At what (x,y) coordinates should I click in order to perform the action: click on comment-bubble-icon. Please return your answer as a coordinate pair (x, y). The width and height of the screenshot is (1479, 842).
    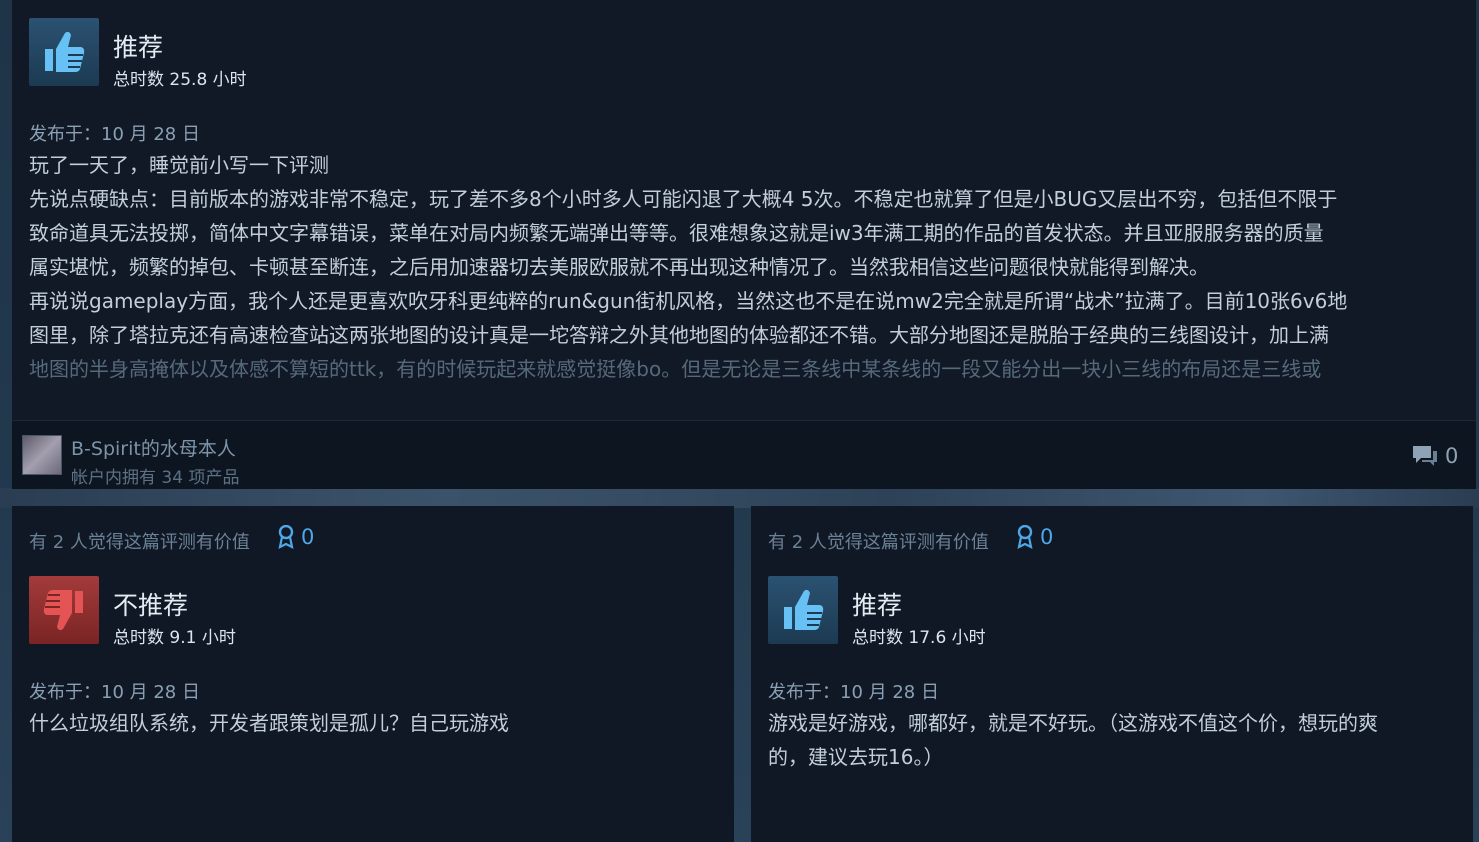
    Looking at the image, I should click on (1425, 456).